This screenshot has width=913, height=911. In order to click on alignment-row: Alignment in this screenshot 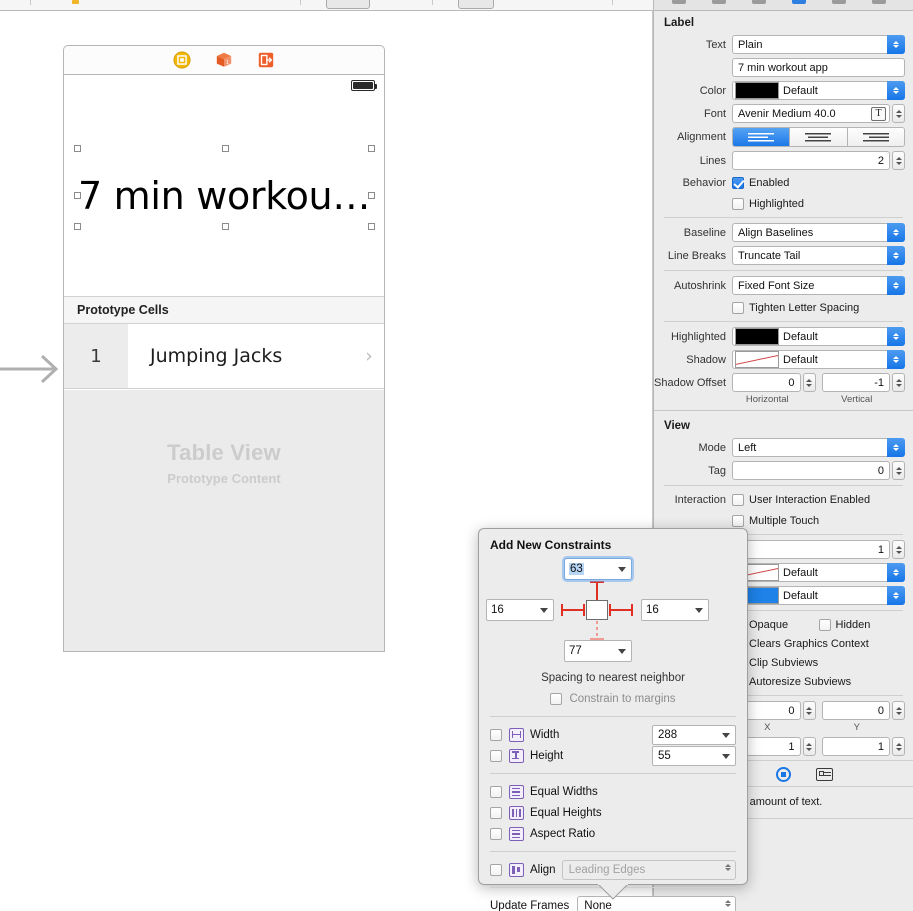, I will do `click(783, 137)`.